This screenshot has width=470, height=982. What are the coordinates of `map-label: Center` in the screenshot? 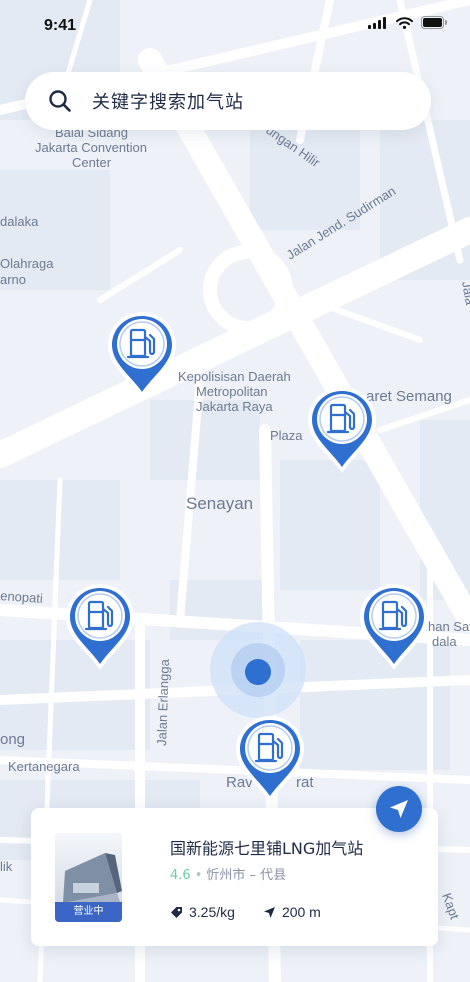 It's located at (92, 162).